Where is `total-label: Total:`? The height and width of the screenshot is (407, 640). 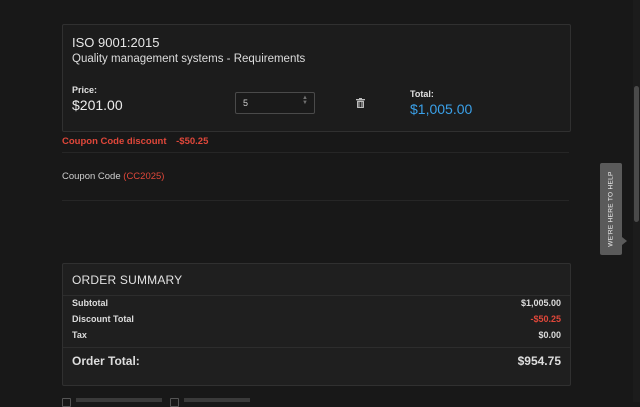
total-label: Total: is located at coordinates (422, 94).